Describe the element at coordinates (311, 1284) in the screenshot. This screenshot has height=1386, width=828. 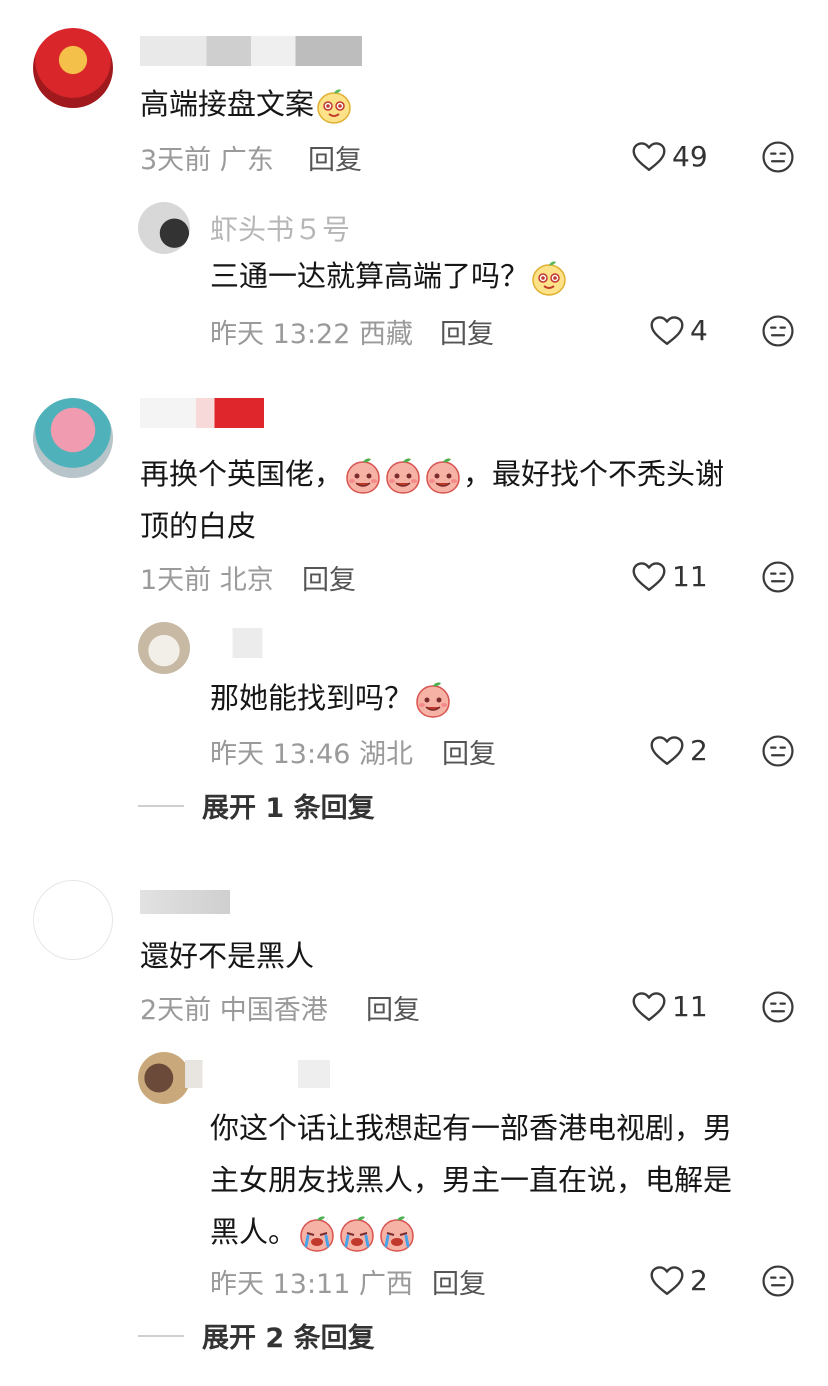
I see `reply-meta: 昨天 13:11 广西` at that location.